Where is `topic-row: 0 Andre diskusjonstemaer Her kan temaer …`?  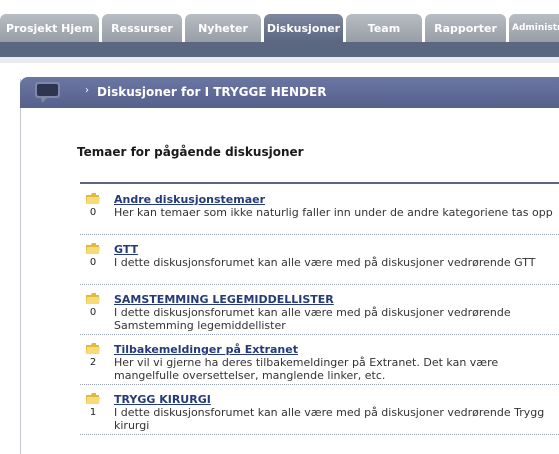 topic-row: 0 Andre diskusjonstemaer Her kan temaer … is located at coordinates (319, 210).